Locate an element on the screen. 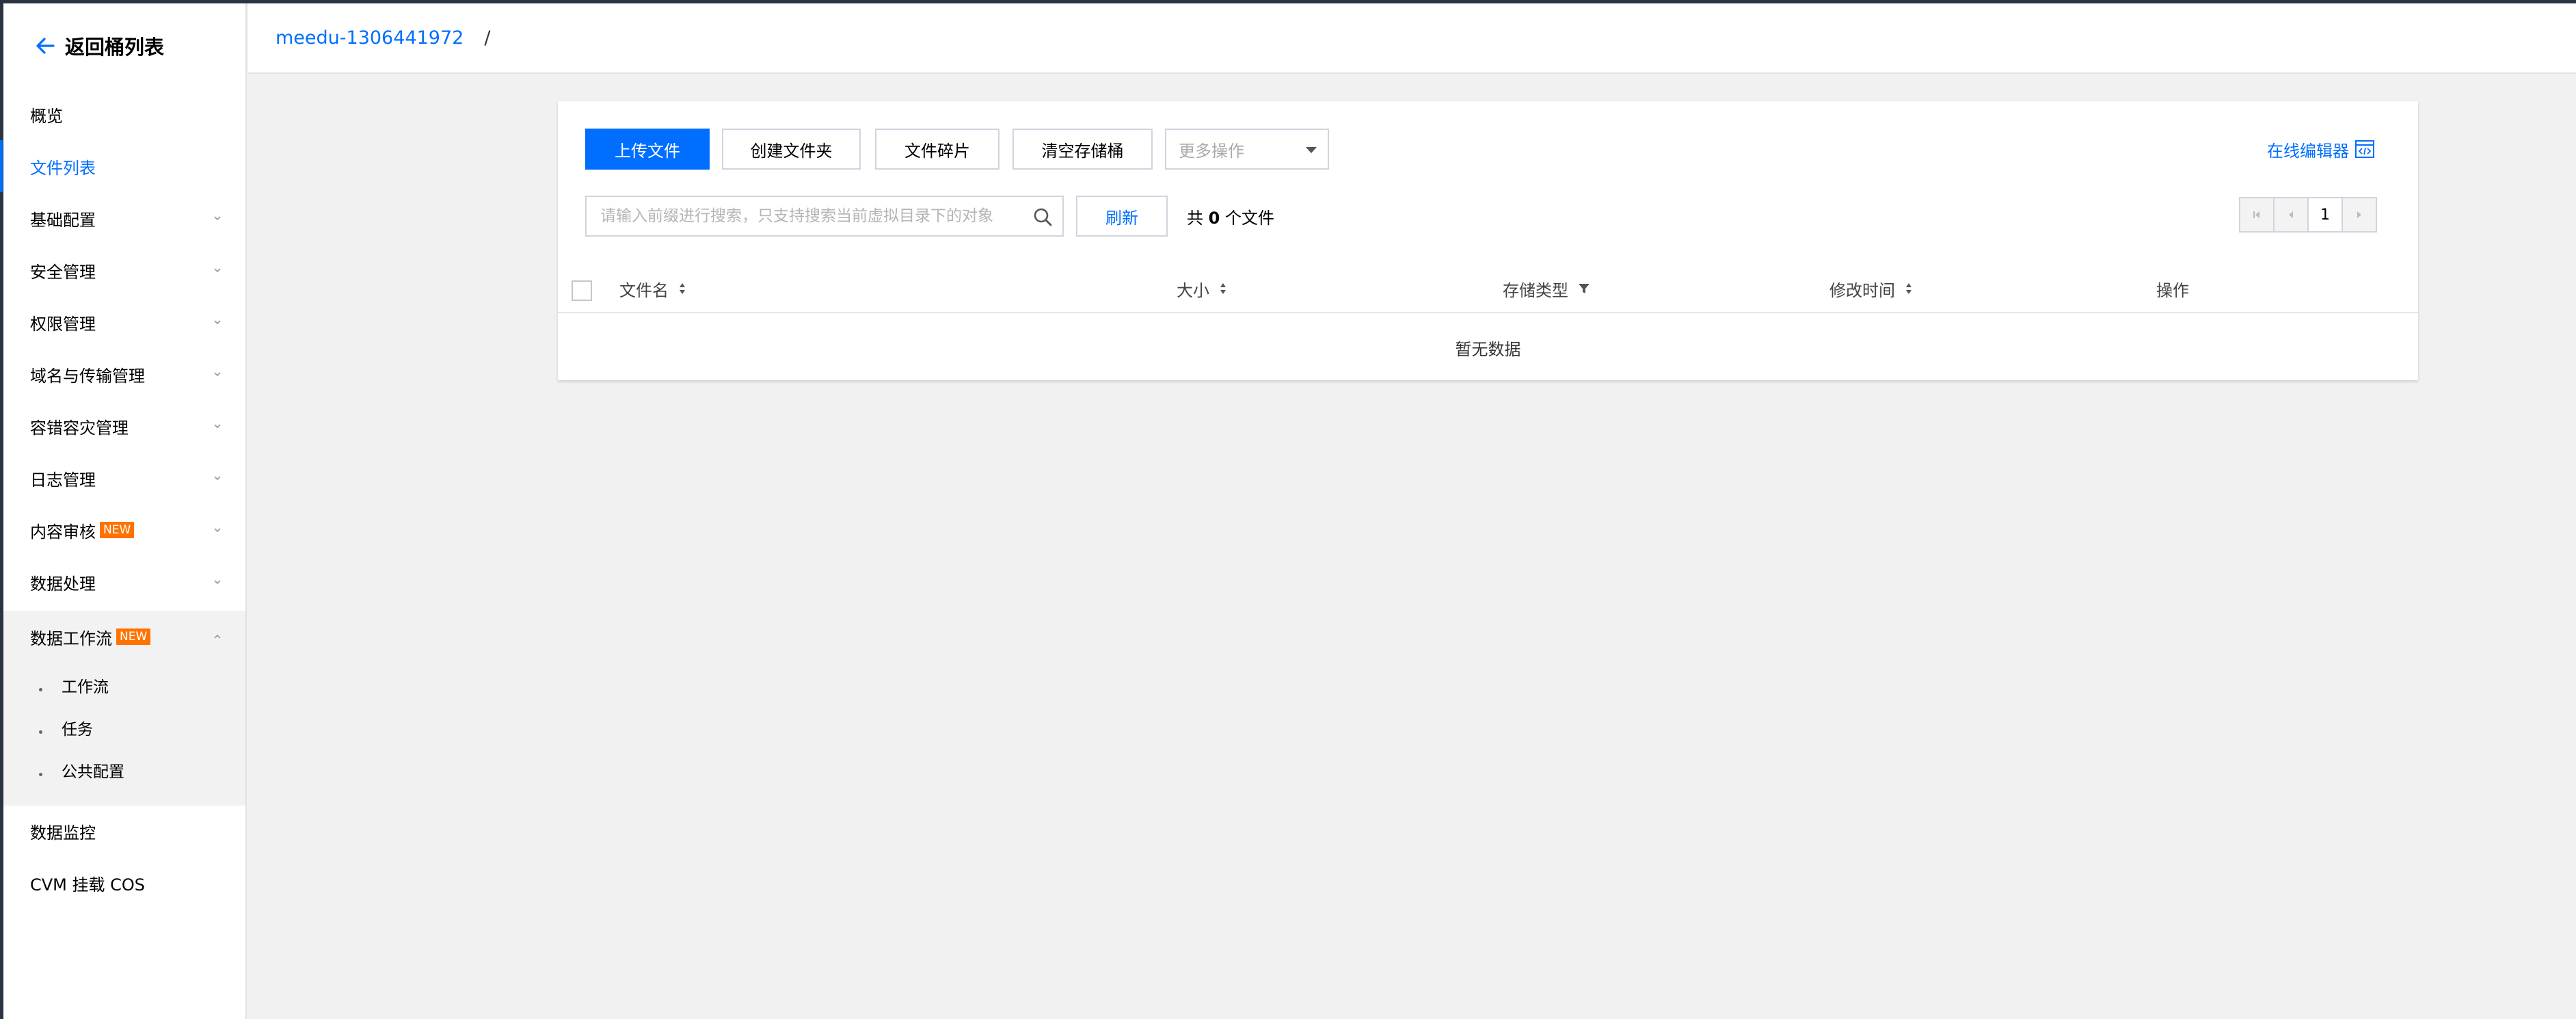 This screenshot has height=1019, width=2576. pagination: 1 is located at coordinates (2308, 215).